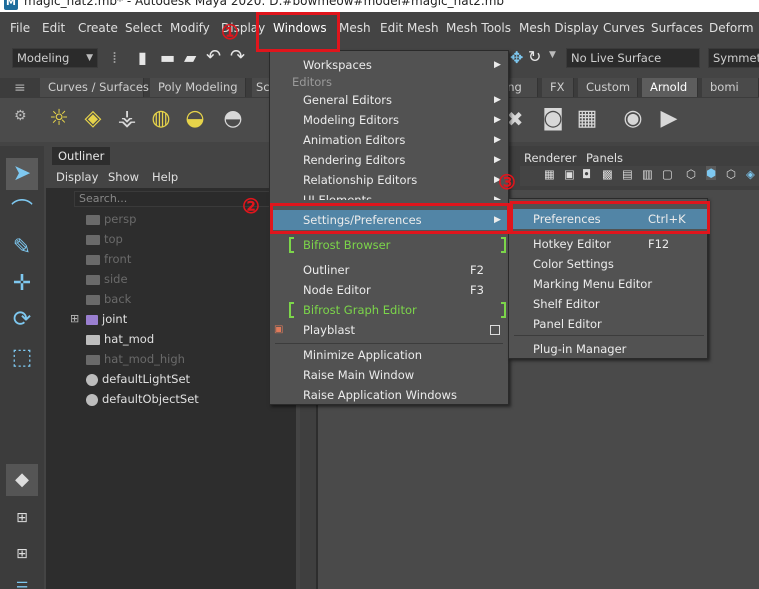  Describe the element at coordinates (389, 270) in the screenshot. I see `menu-item-outliner: Outliner F2` at that location.